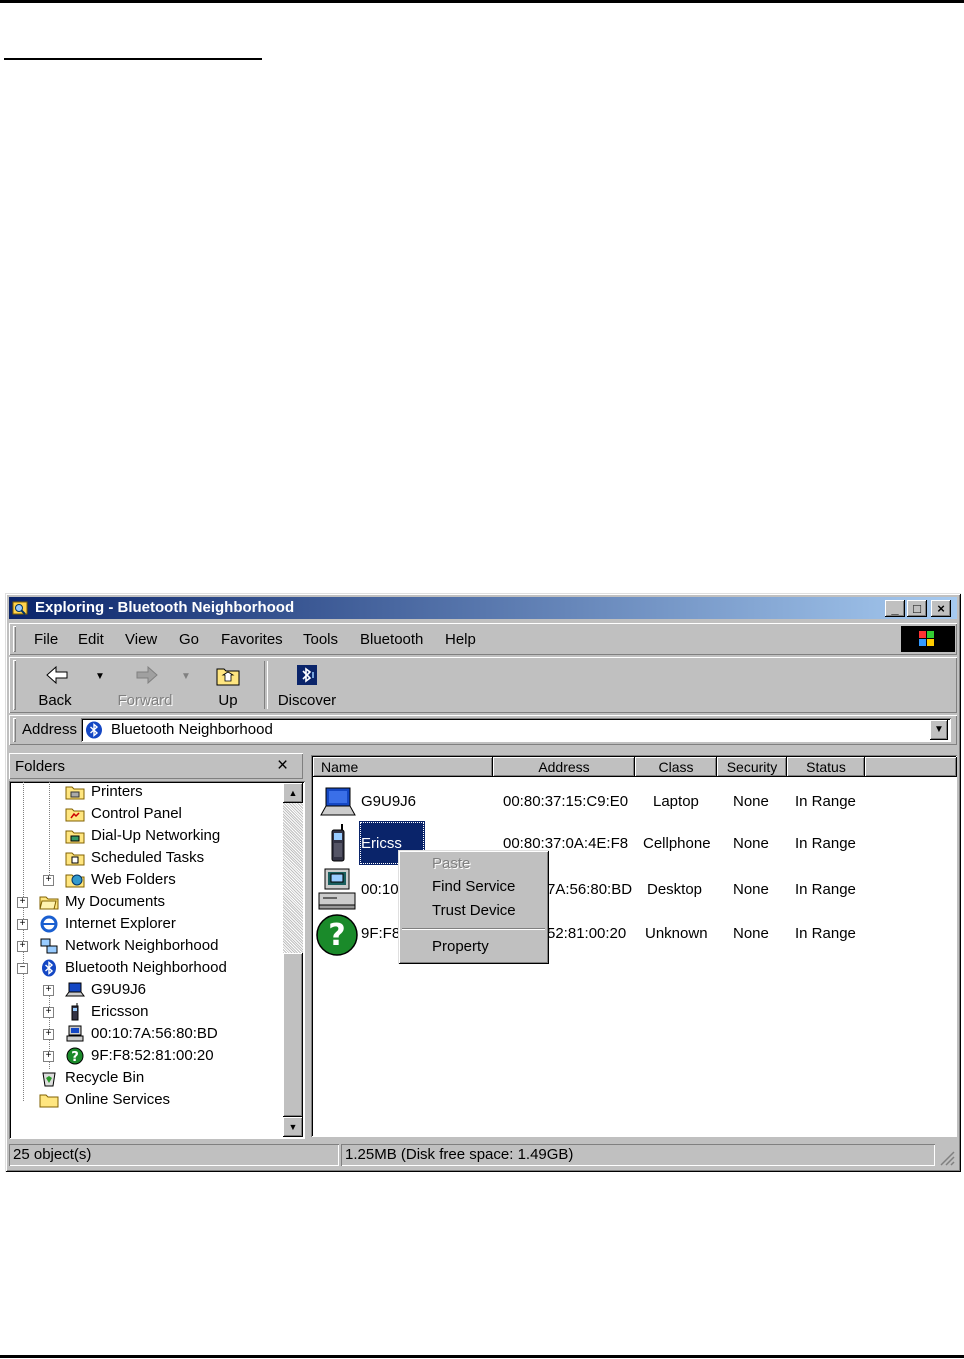 The height and width of the screenshot is (1359, 964). What do you see at coordinates (403, 767) in the screenshot?
I see `column-header-name: Name` at bounding box center [403, 767].